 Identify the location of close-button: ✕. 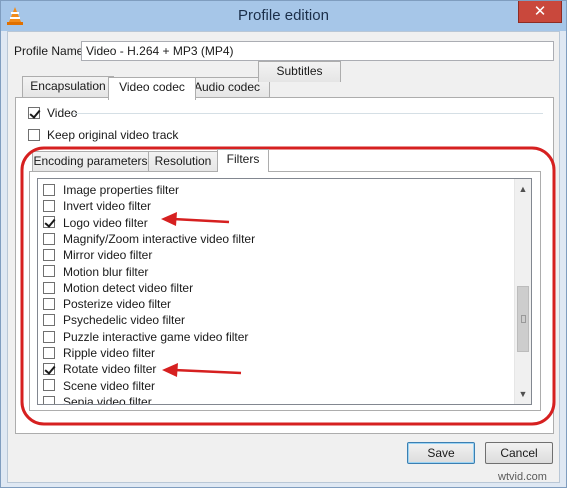
(540, 12).